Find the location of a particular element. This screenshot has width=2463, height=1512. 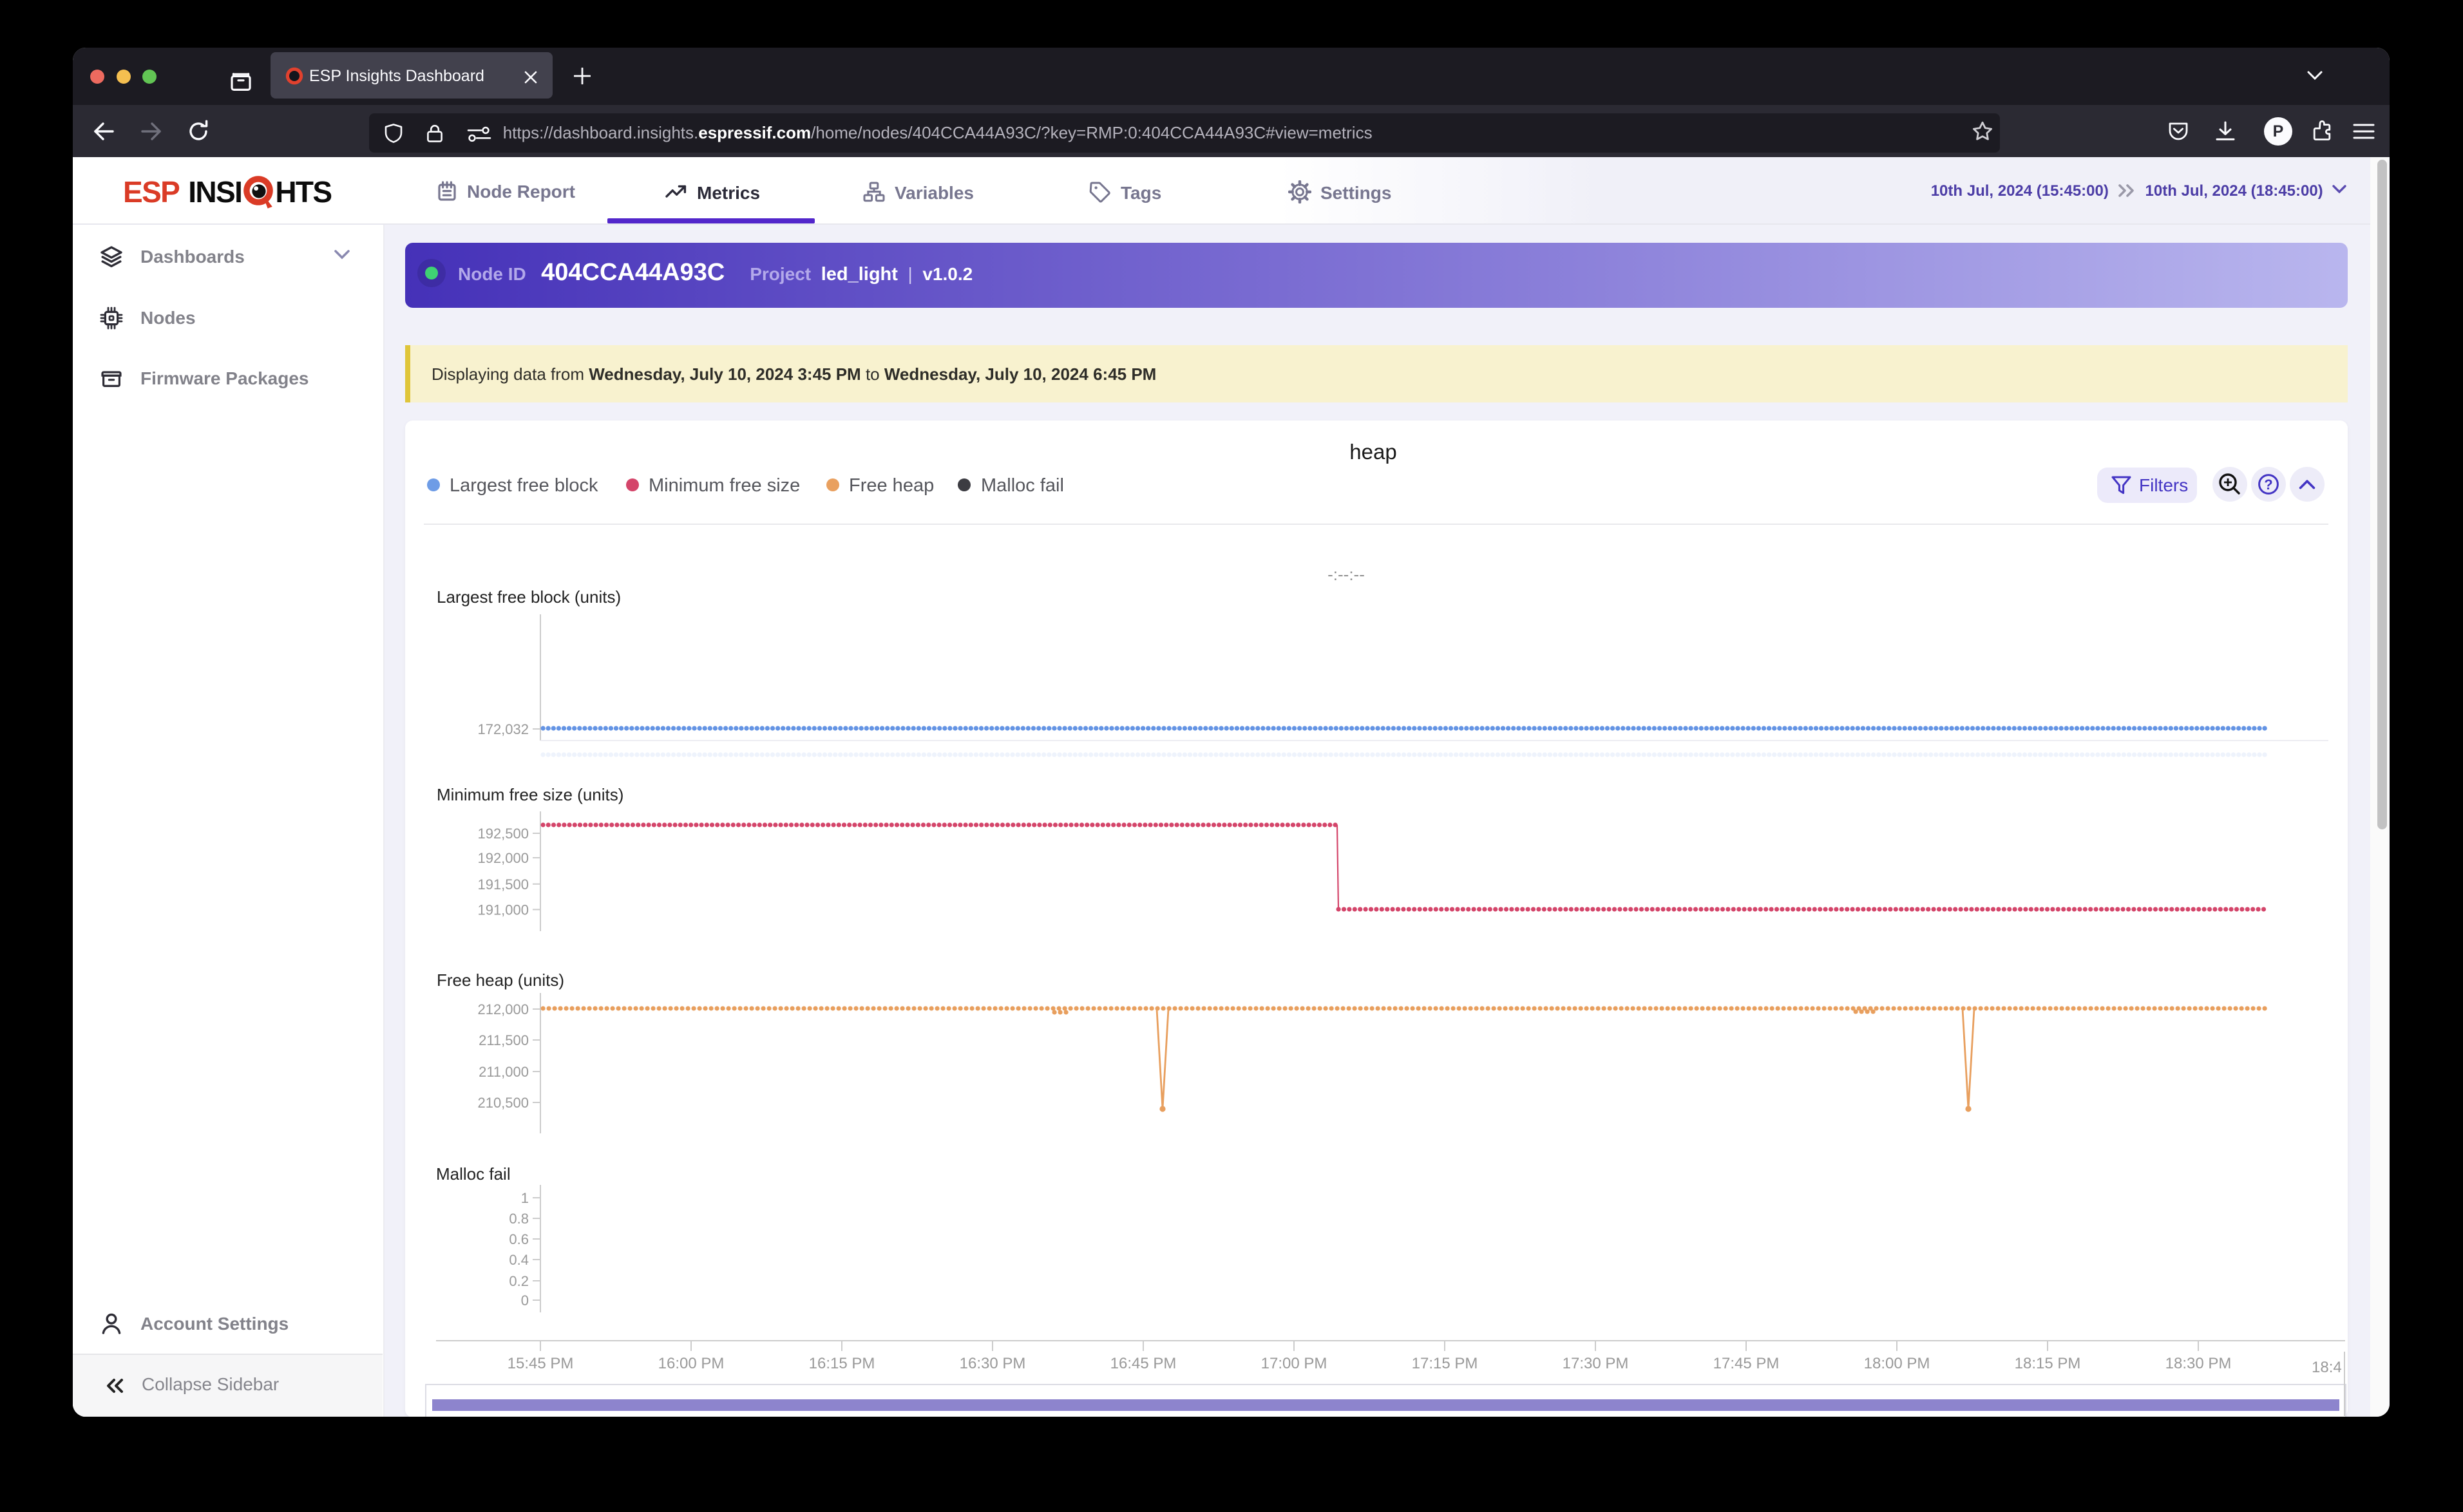

svg-text: 192,500 is located at coordinates (503, 834).